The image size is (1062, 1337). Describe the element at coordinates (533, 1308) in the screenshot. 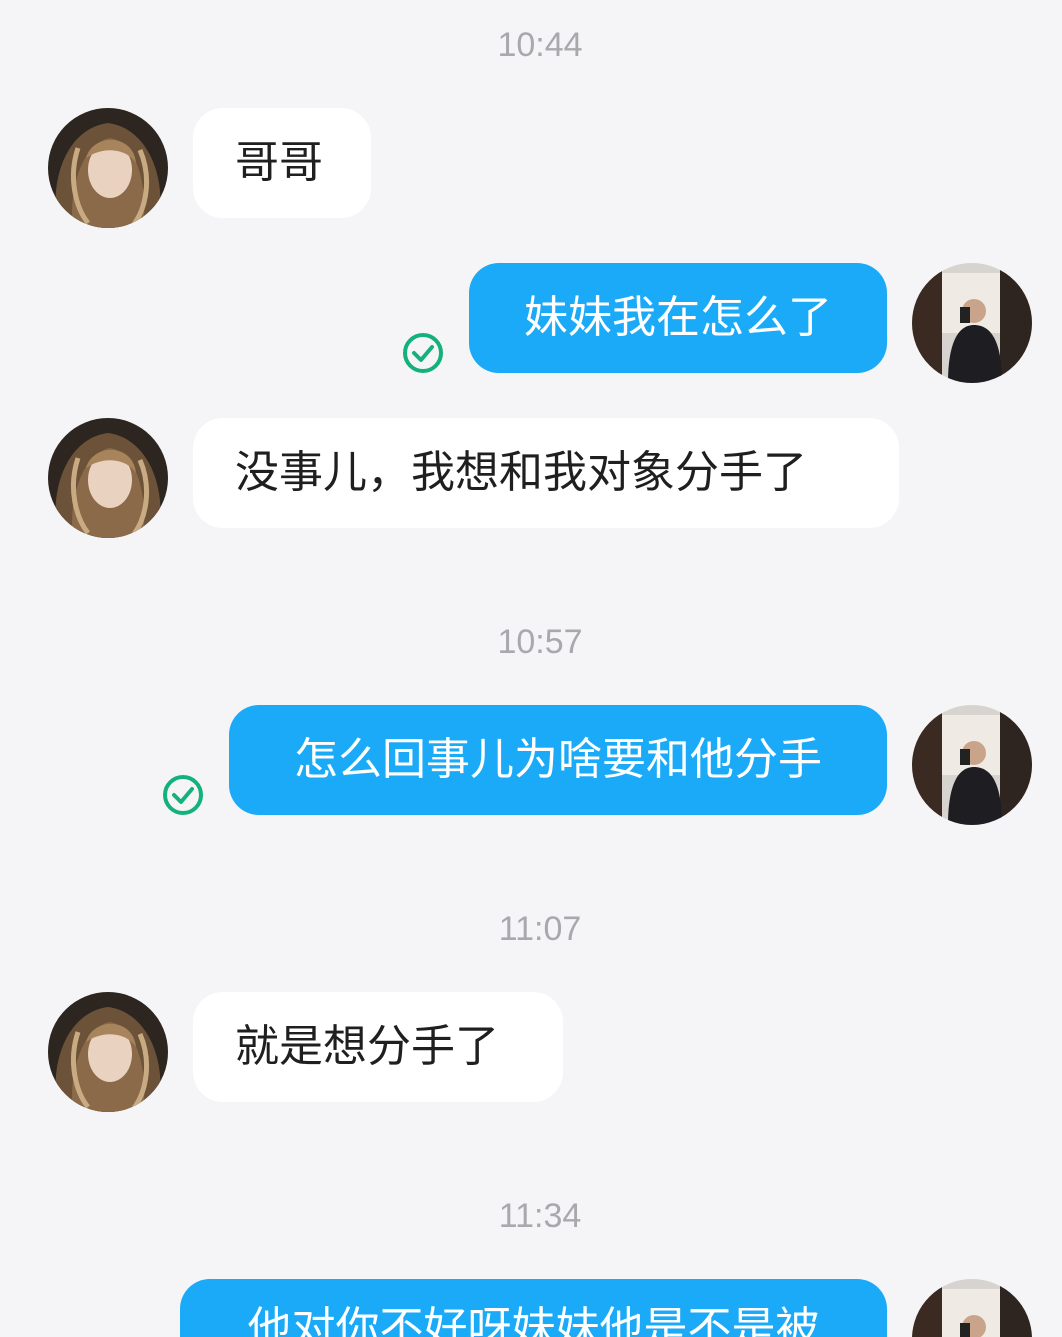

I see `message-bubble-outgoing: 他对你不好呀妹妹他是不是被` at that location.